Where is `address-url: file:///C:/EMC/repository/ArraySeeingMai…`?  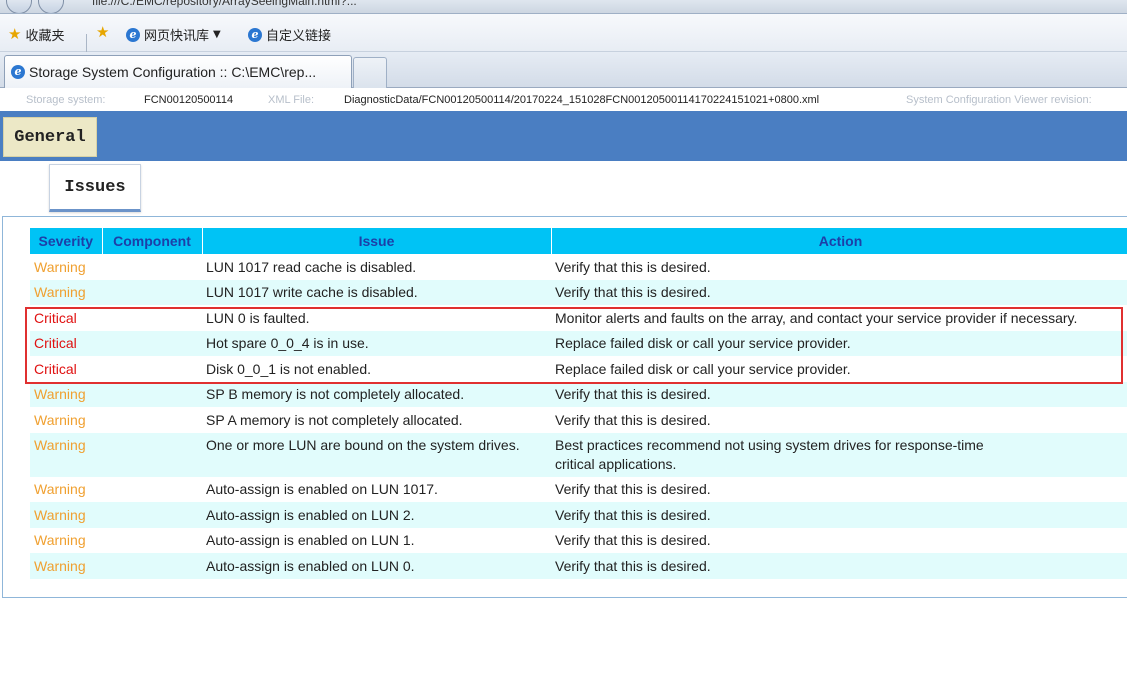 address-url: file:///C:/EMC/repository/ArraySeeingMai… is located at coordinates (224, 4).